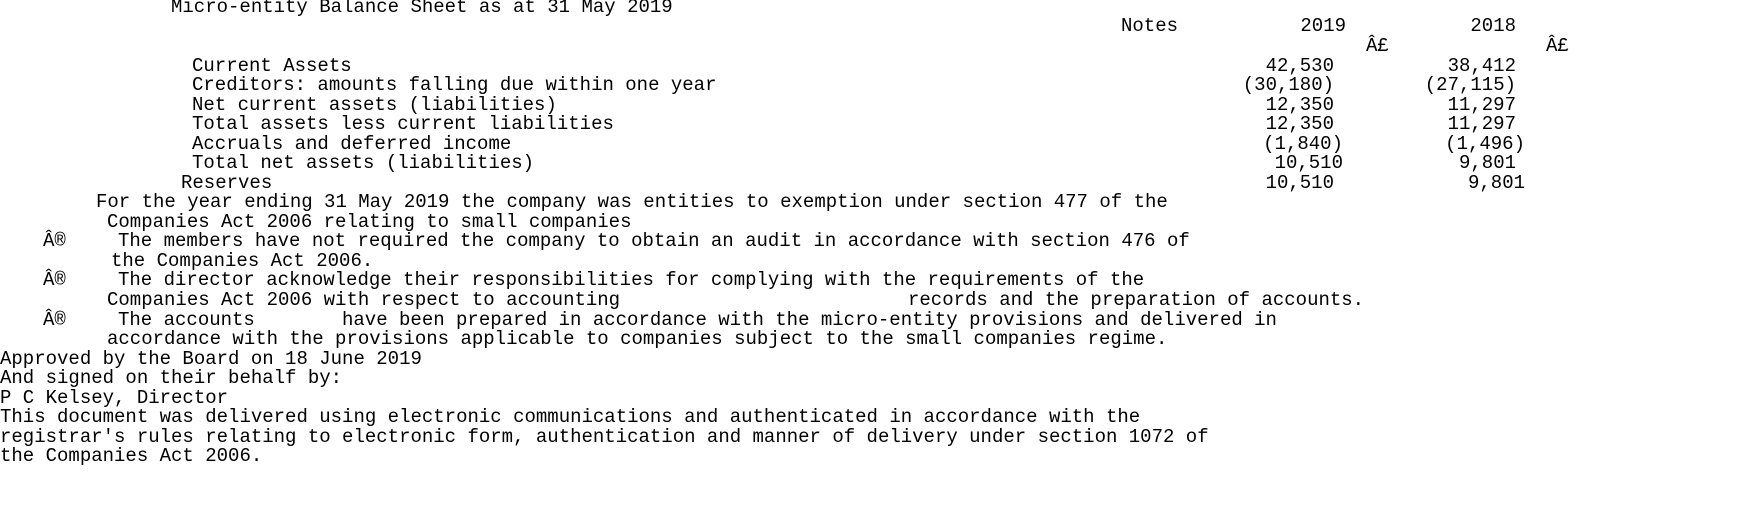 The width and height of the screenshot is (1763, 523). Describe the element at coordinates (1557, 46) in the screenshot. I see `currency-2018-header: Â£` at that location.